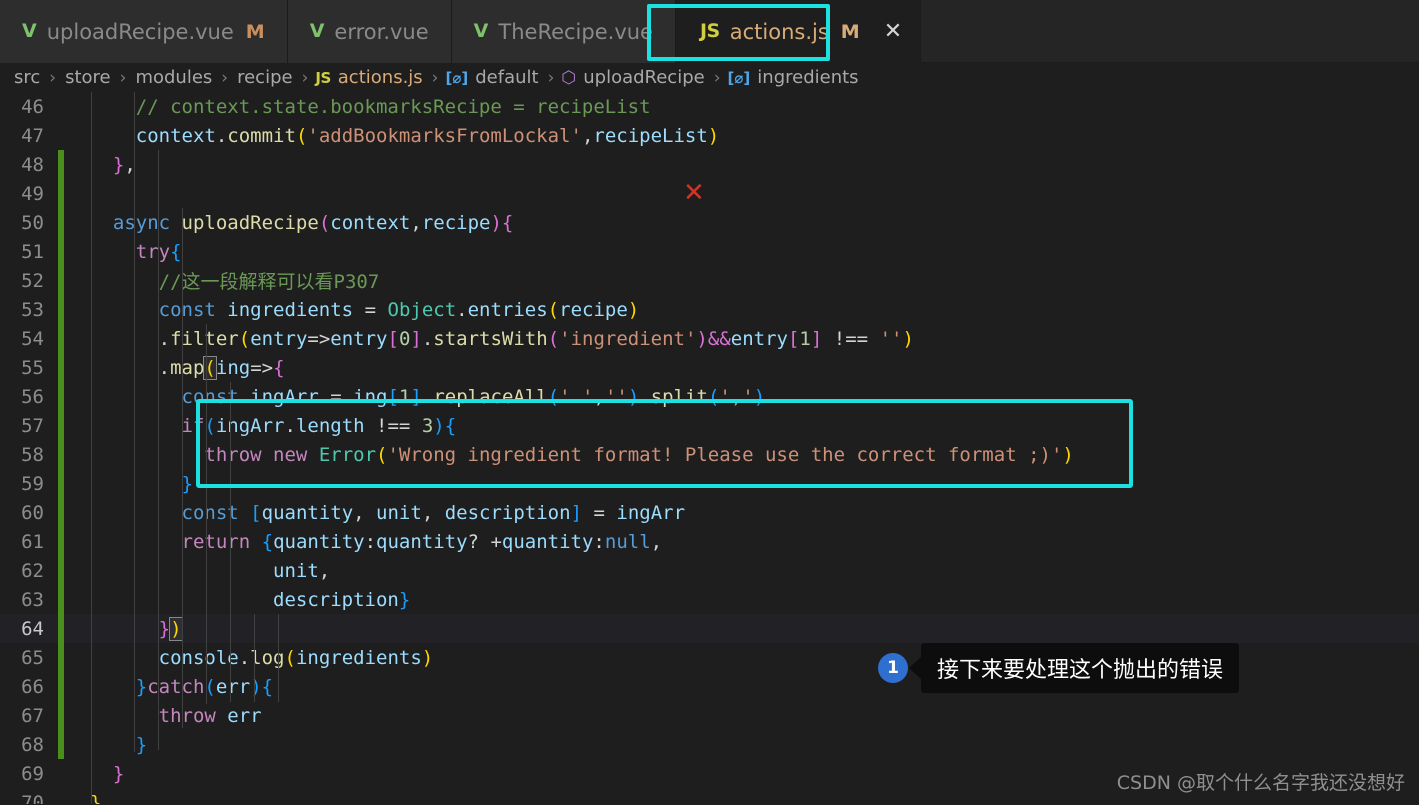 Image resolution: width=1419 pixels, height=805 pixels. What do you see at coordinates (176, 628) in the screenshot?
I see `text-cursor: )` at bounding box center [176, 628].